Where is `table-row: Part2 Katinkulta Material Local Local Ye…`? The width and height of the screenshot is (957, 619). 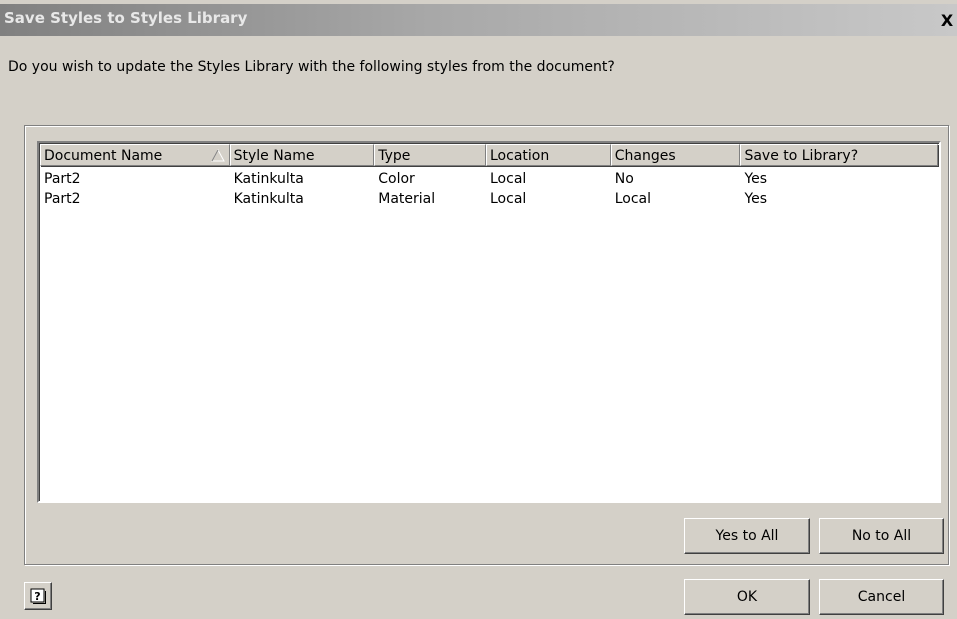
table-row: Part2 Katinkulta Material Local Local Ye… is located at coordinates (489, 199).